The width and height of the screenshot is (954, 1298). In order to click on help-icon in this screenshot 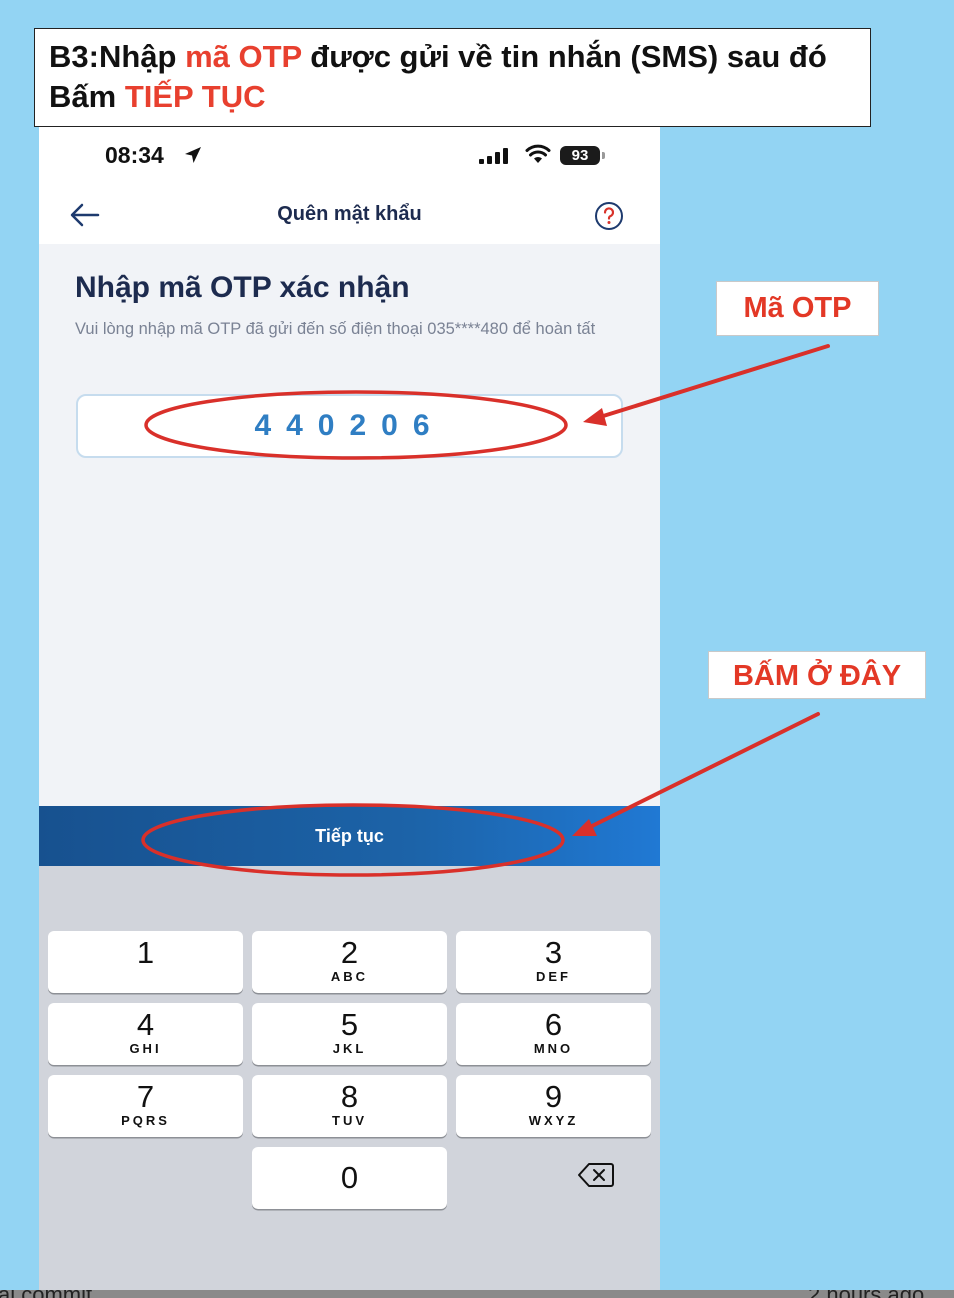, I will do `click(609, 216)`.